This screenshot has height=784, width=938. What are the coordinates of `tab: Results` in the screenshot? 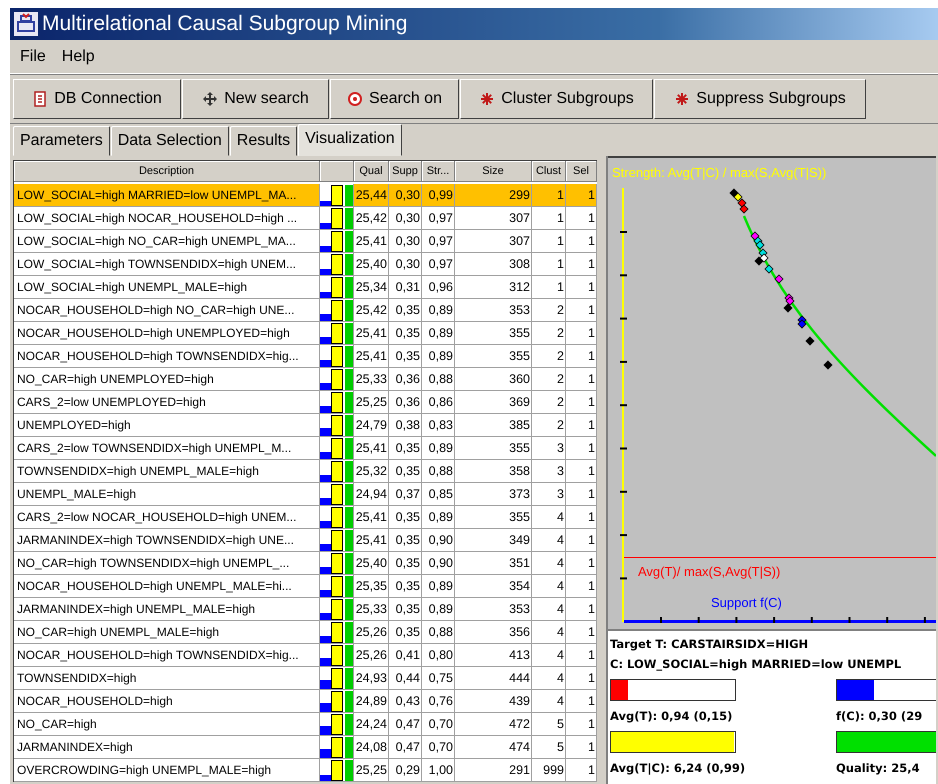 It's located at (264, 141).